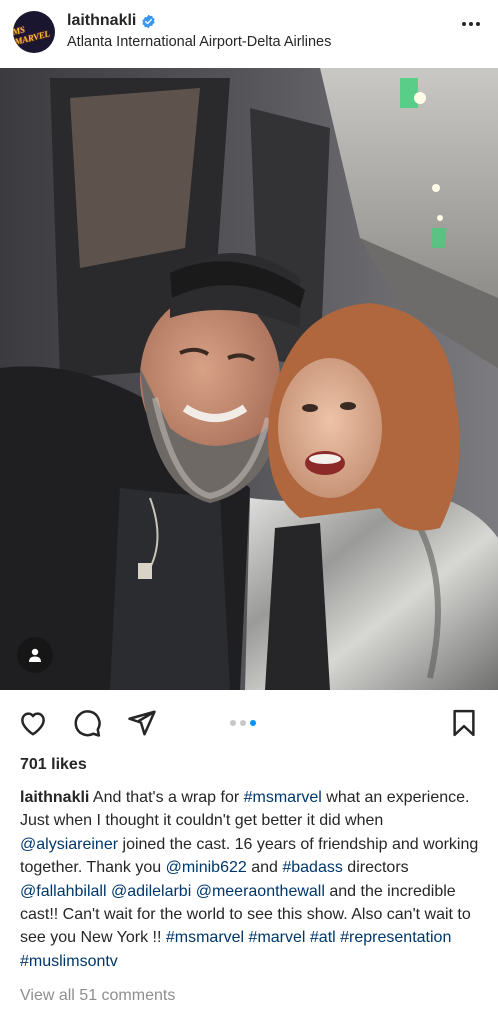  Describe the element at coordinates (166, 797) in the screenshot. I see `caption-segment: And that's a wrap for` at that location.